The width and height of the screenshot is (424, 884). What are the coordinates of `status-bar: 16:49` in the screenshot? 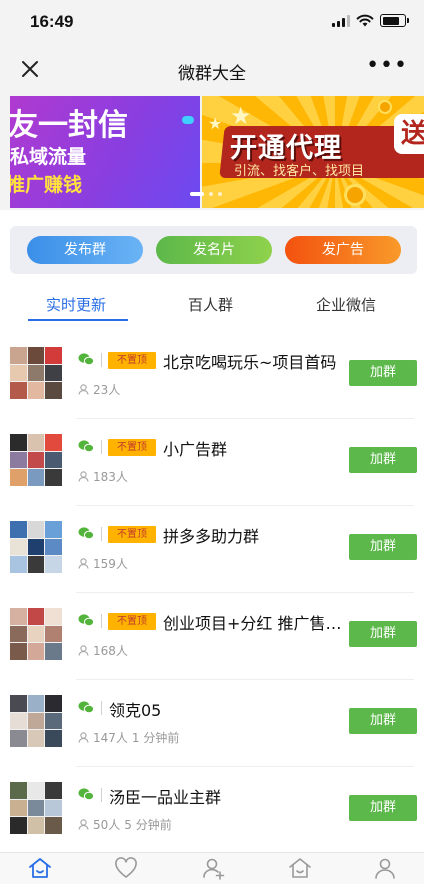 It's located at (212, 22).